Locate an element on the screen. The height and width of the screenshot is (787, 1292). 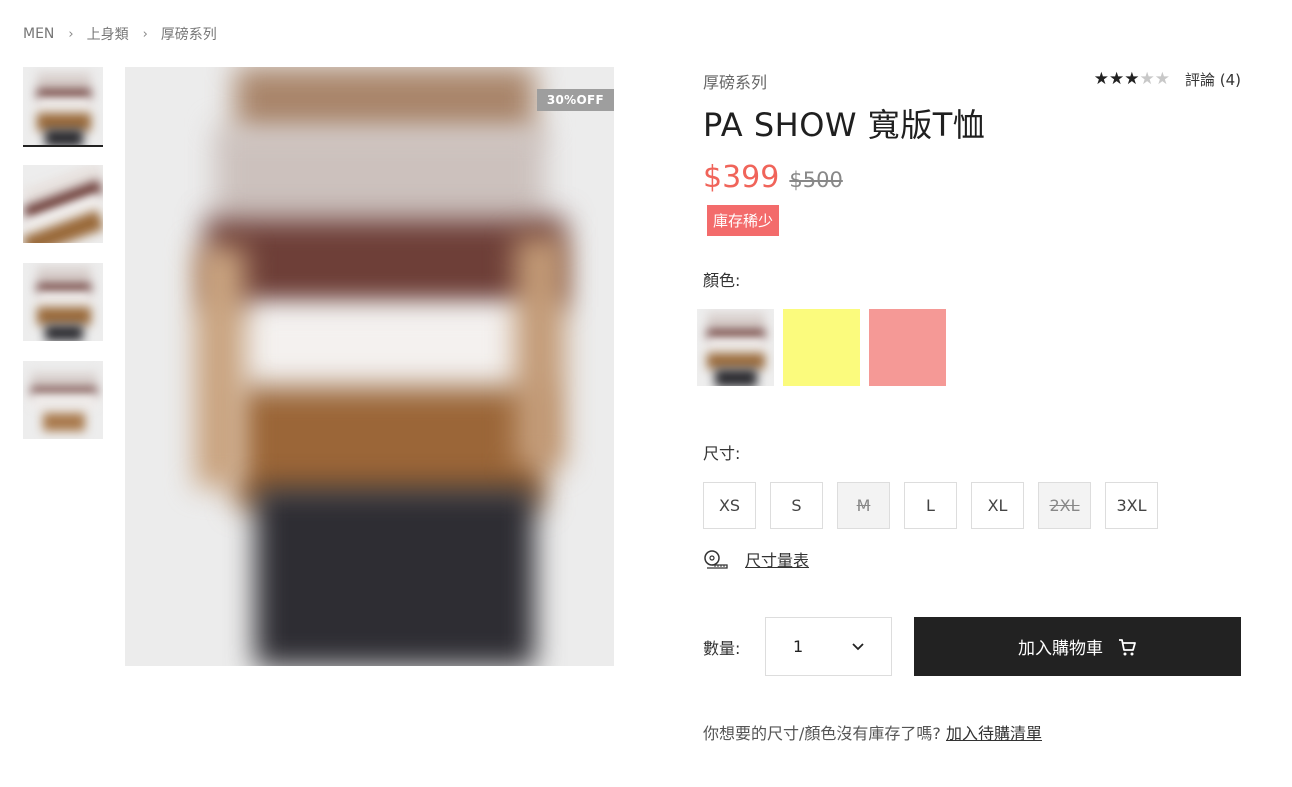
rating-stars: ★ ★ ★ ★ ★ is located at coordinates (1132, 79).